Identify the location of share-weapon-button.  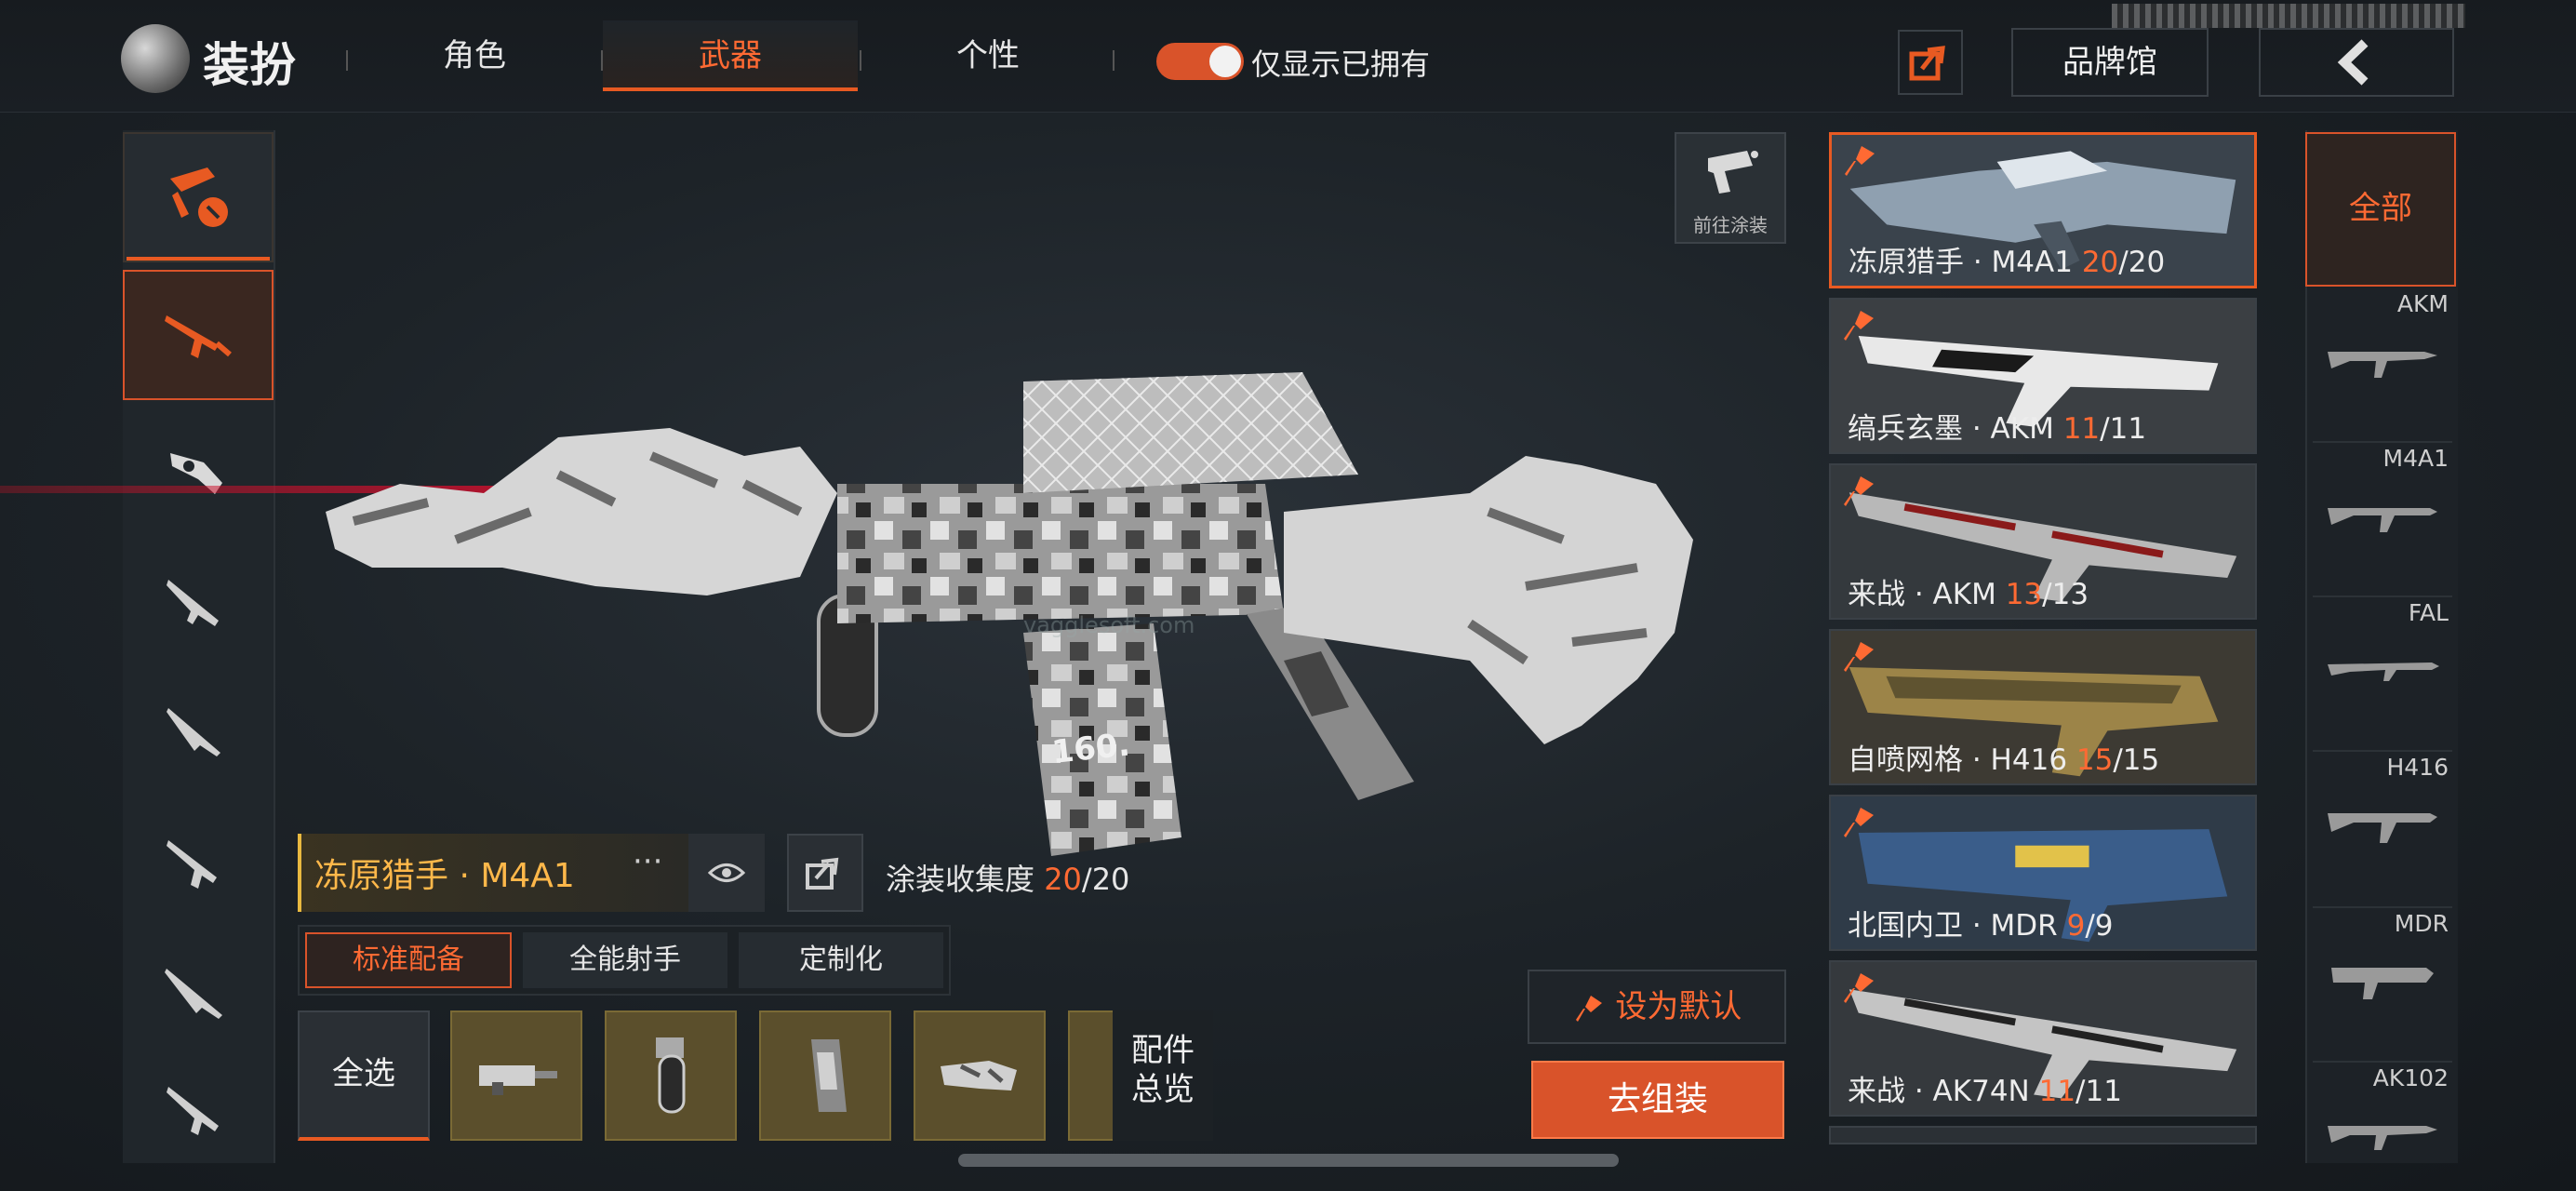
(825, 873).